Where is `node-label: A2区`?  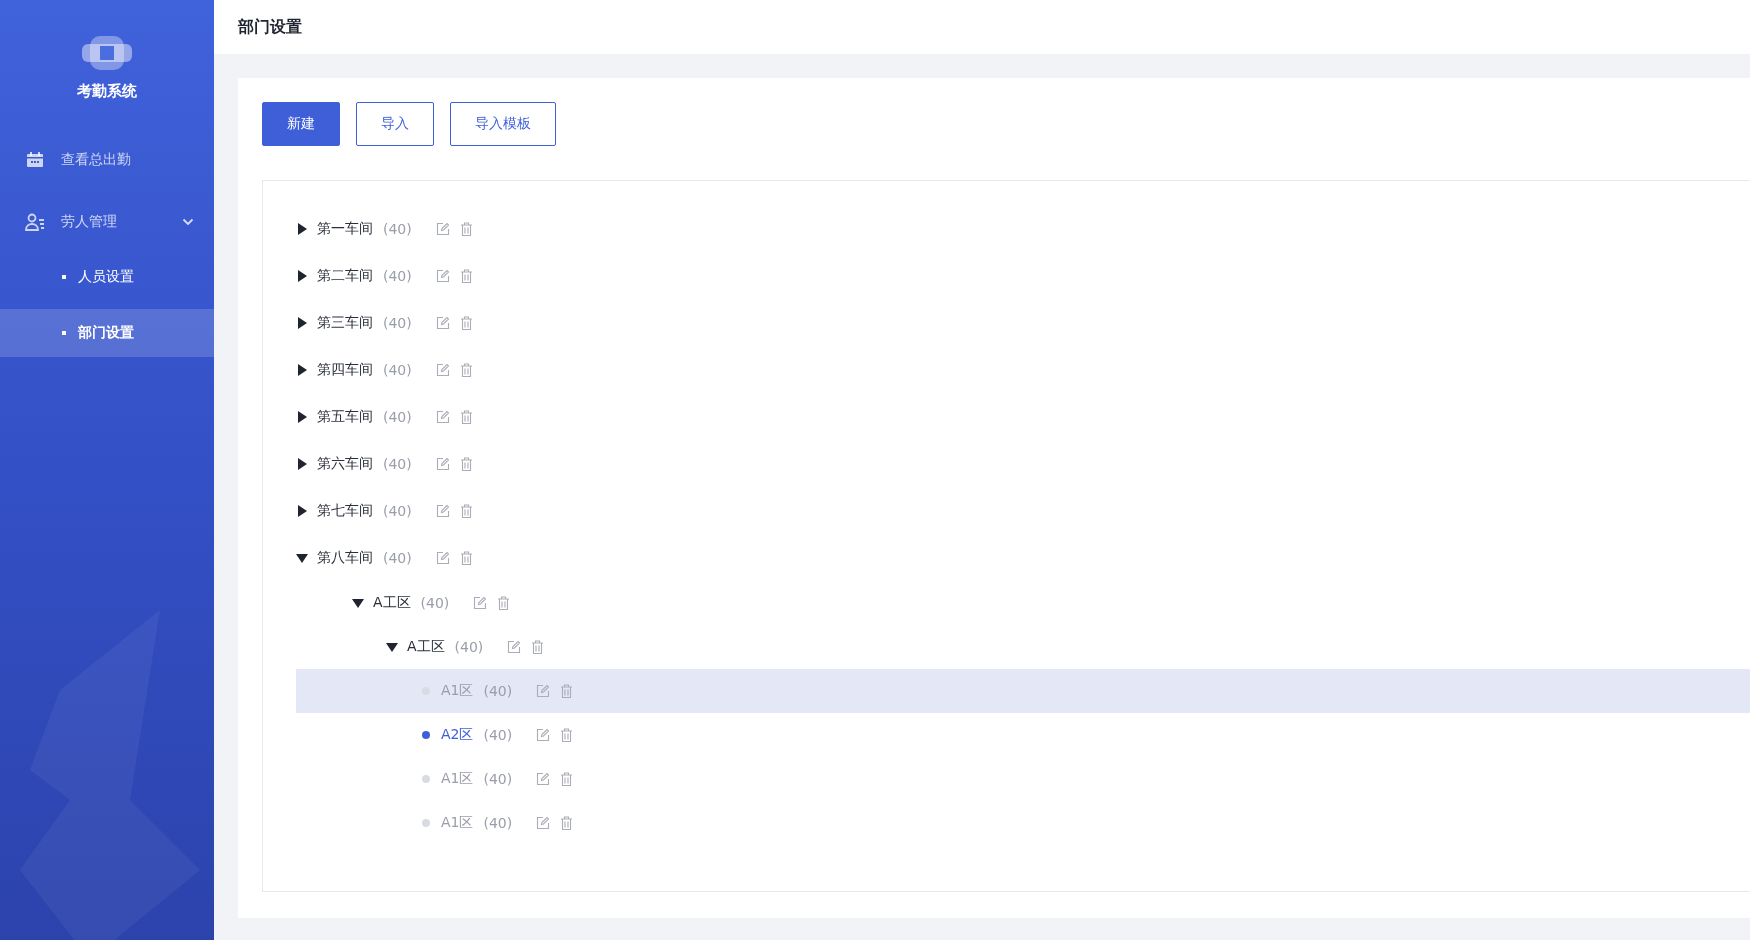 node-label: A2区 is located at coordinates (457, 735).